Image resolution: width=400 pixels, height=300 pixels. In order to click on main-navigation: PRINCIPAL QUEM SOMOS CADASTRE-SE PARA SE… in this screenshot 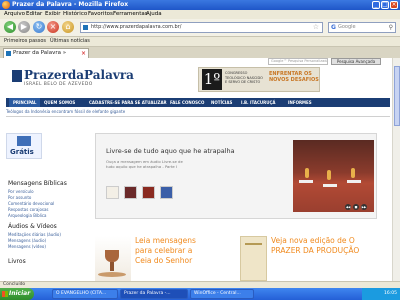, I will do `click(198, 102)`.